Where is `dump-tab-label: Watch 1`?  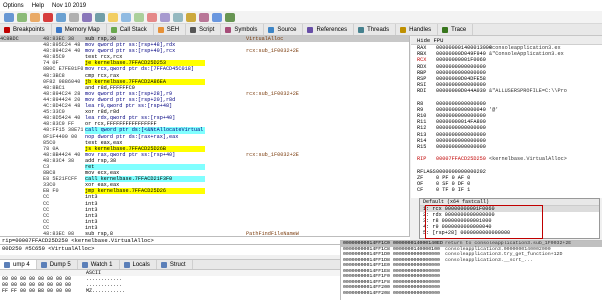 dump-tab-label: Watch 1 is located at coordinates (101, 264).